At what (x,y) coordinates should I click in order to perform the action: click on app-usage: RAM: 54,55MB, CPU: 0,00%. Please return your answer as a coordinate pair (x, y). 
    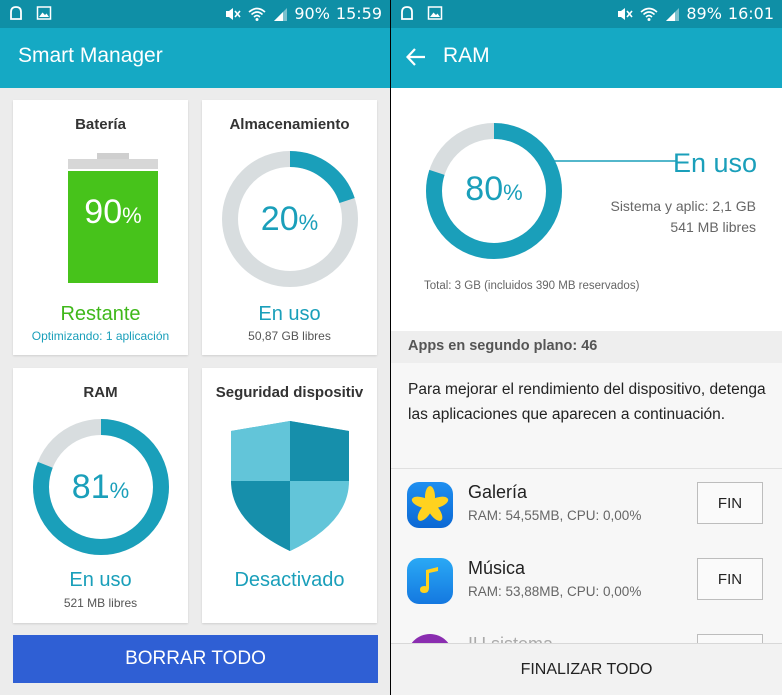
    Looking at the image, I should click on (555, 515).